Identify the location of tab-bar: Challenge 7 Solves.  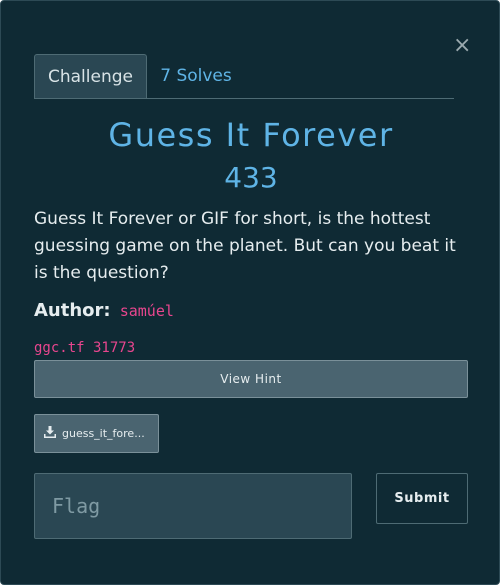
(244, 76).